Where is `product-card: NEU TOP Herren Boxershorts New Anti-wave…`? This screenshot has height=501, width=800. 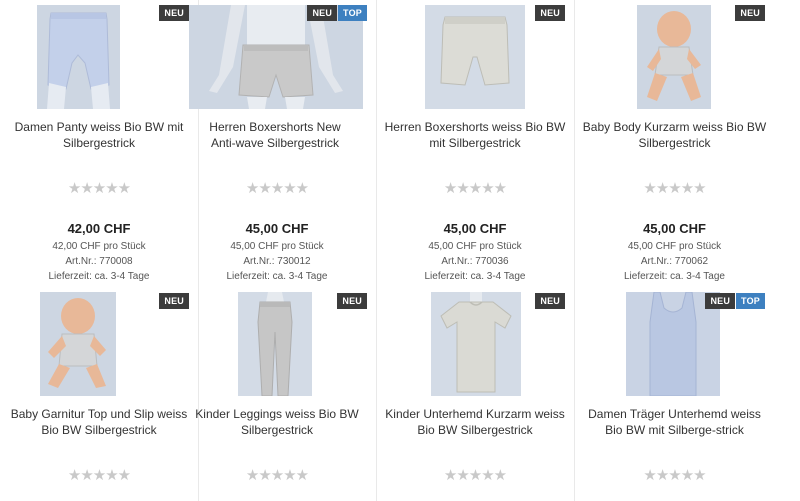 product-card: NEU TOP Herren Boxershorts New Anti-wave… is located at coordinates (277, 145).